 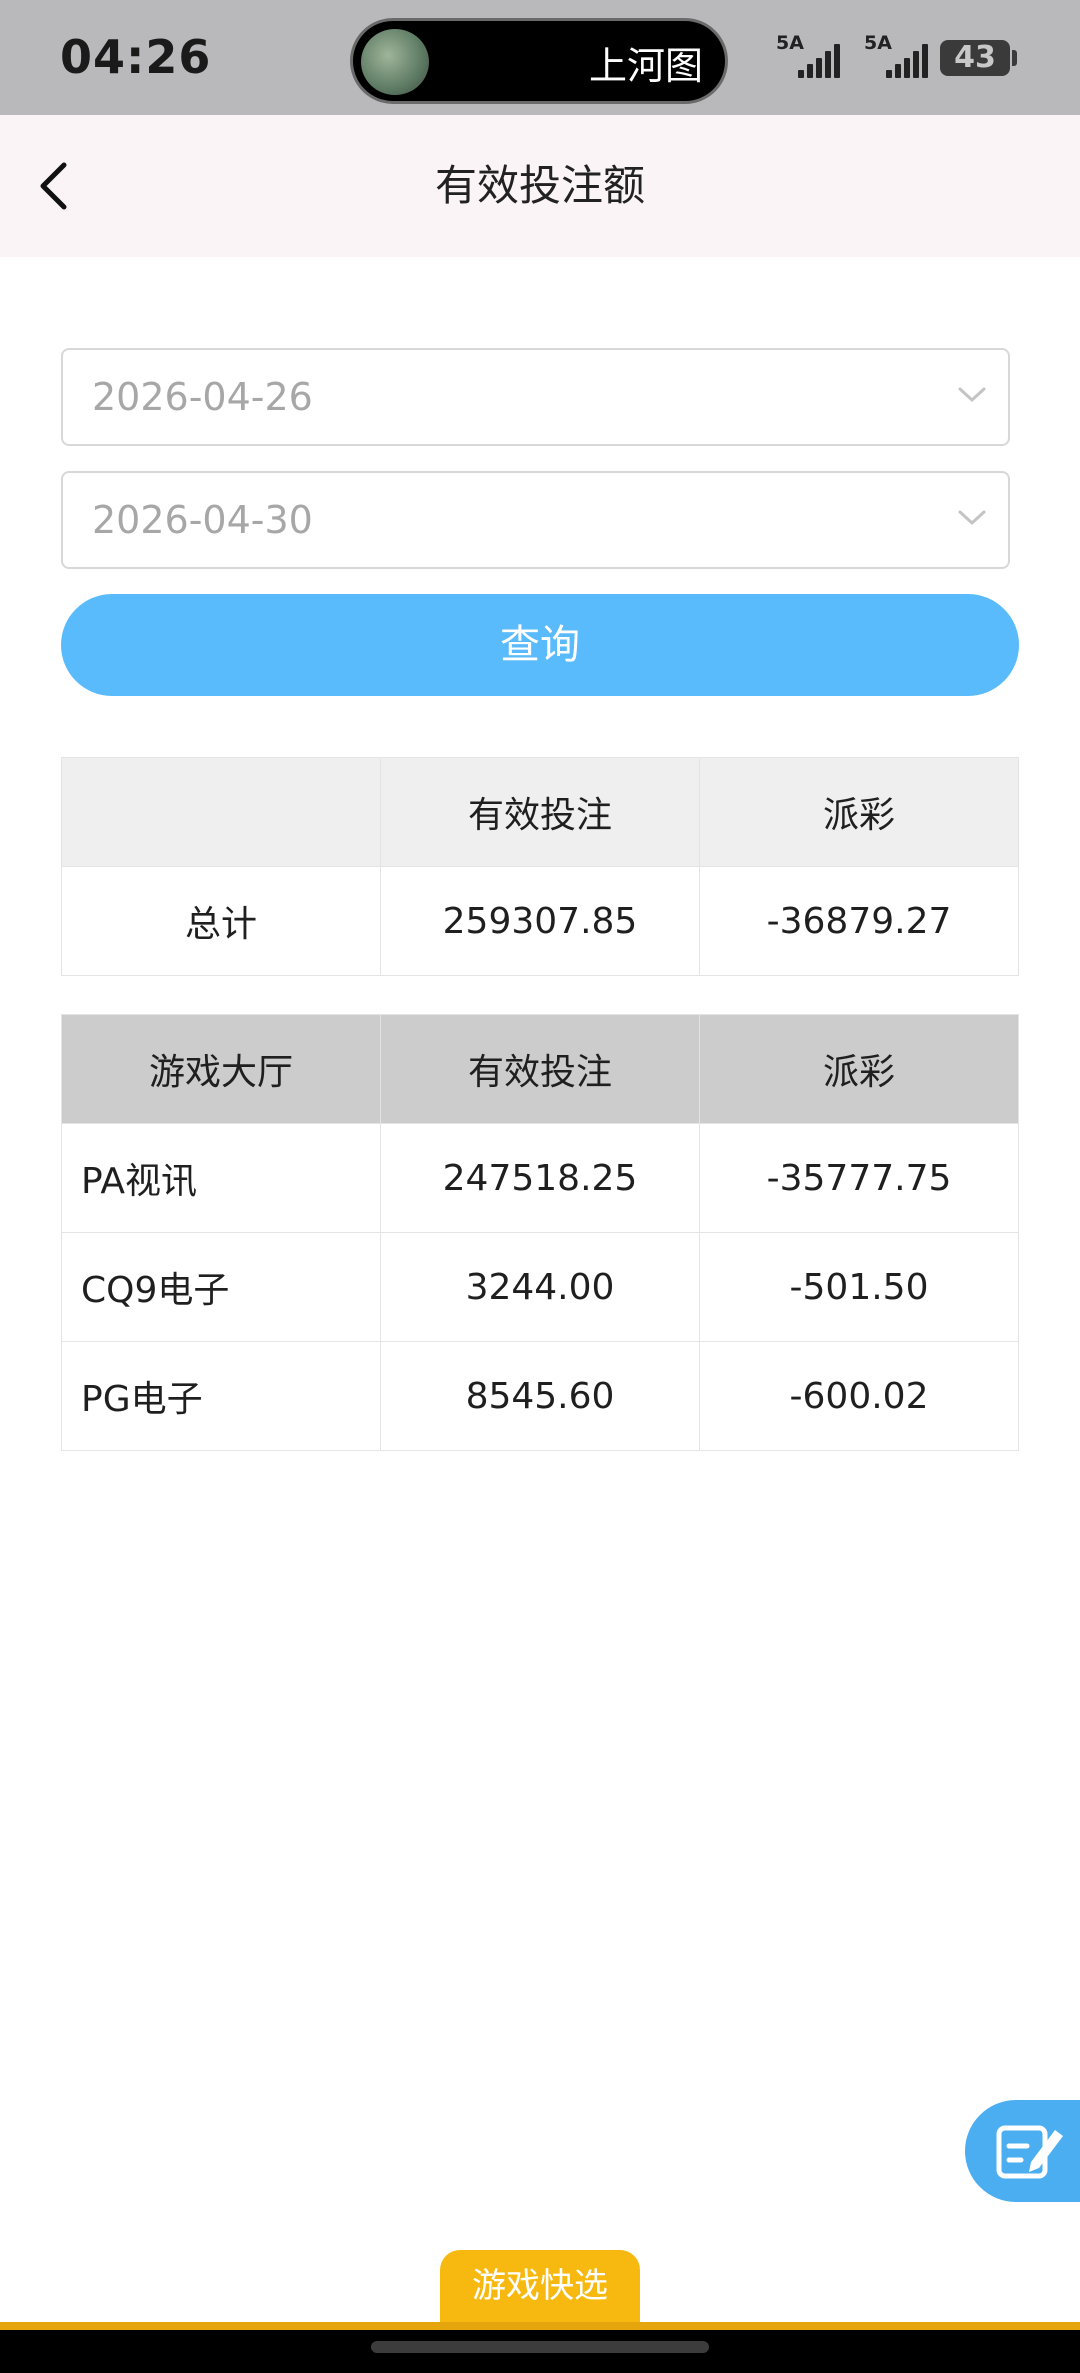 What do you see at coordinates (136, 57) in the screenshot?
I see `status-time: 04:26` at bounding box center [136, 57].